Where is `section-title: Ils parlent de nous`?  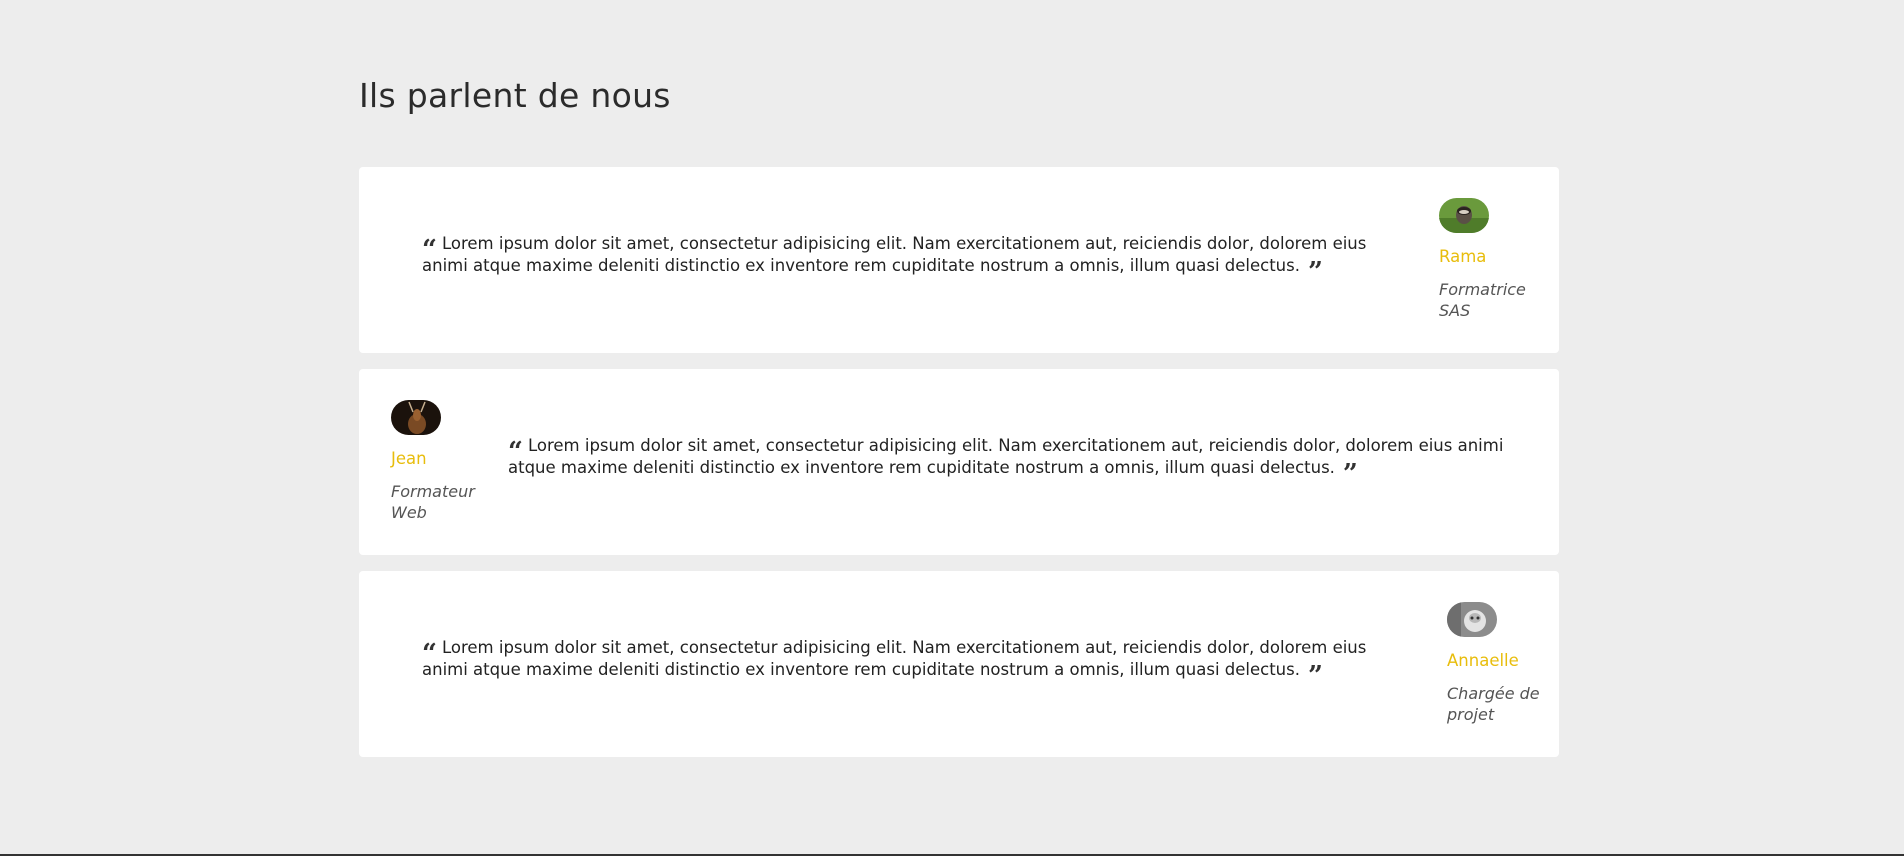
section-title: Ils parlent de nous is located at coordinates (515, 95).